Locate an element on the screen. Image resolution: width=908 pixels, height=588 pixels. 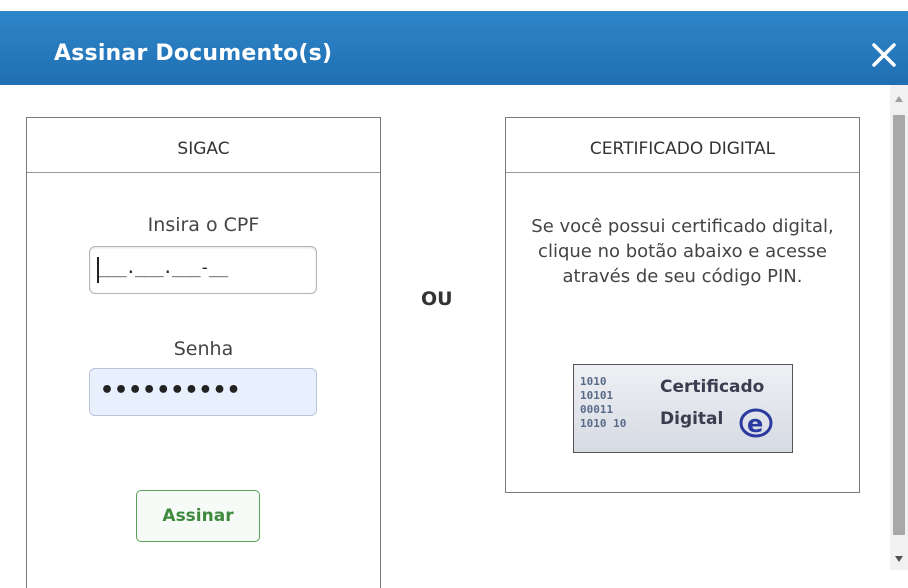
cpf-input: ___.___.___-__ is located at coordinates (203, 270).